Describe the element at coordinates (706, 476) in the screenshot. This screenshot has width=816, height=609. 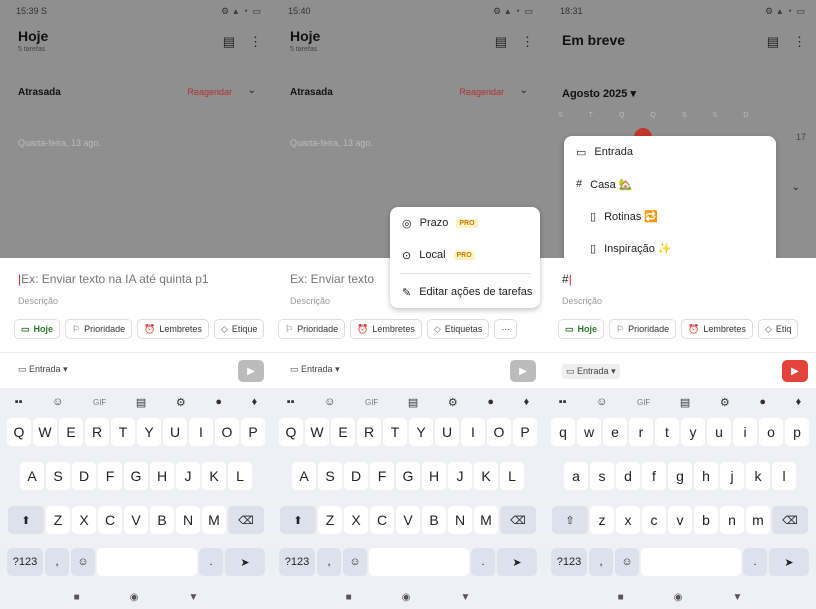
I see `key: h` at that location.